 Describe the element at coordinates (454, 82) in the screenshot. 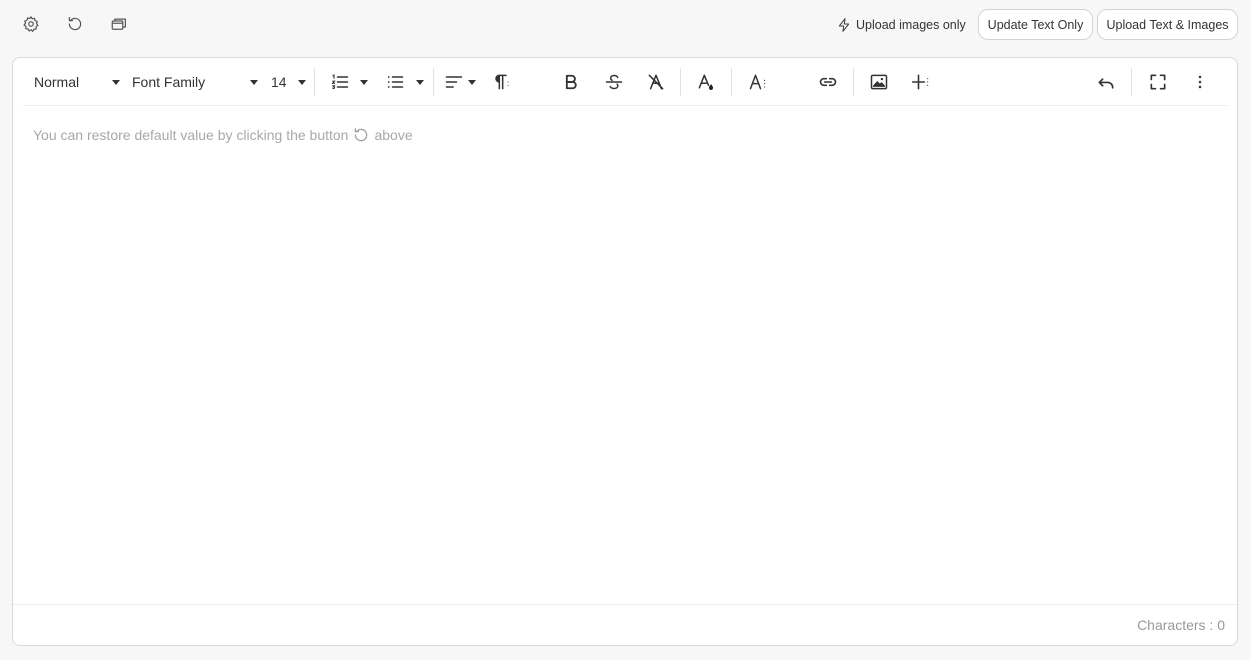

I see `align-left-icon` at that location.